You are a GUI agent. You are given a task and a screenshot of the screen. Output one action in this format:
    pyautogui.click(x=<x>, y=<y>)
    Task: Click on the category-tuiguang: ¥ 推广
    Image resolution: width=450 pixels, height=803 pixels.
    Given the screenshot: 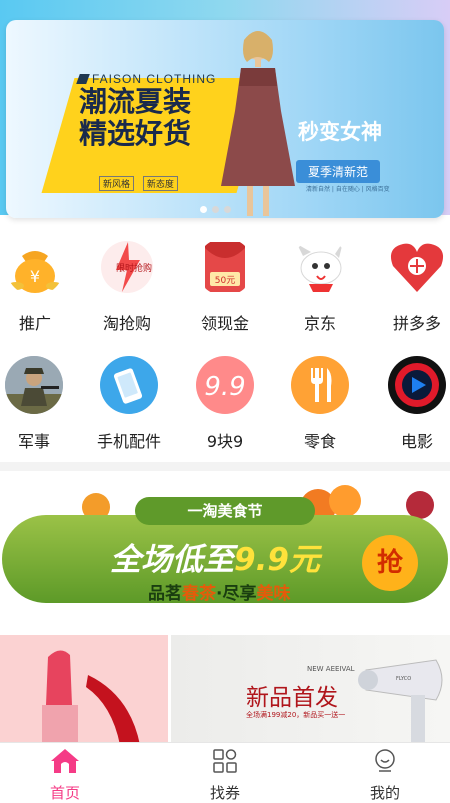 What is the action you would take?
    pyautogui.click(x=40, y=286)
    